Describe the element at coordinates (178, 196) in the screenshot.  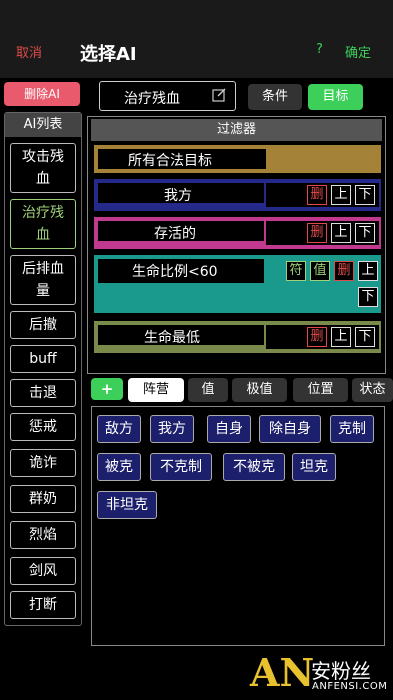
I see `filter-row-label: 我方` at that location.